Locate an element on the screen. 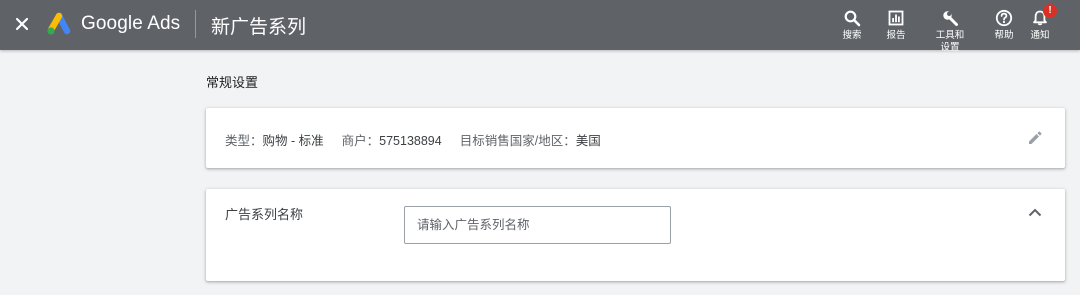 Image resolution: width=1080 pixels, height=295 pixels. edit-icon is located at coordinates (1035, 138).